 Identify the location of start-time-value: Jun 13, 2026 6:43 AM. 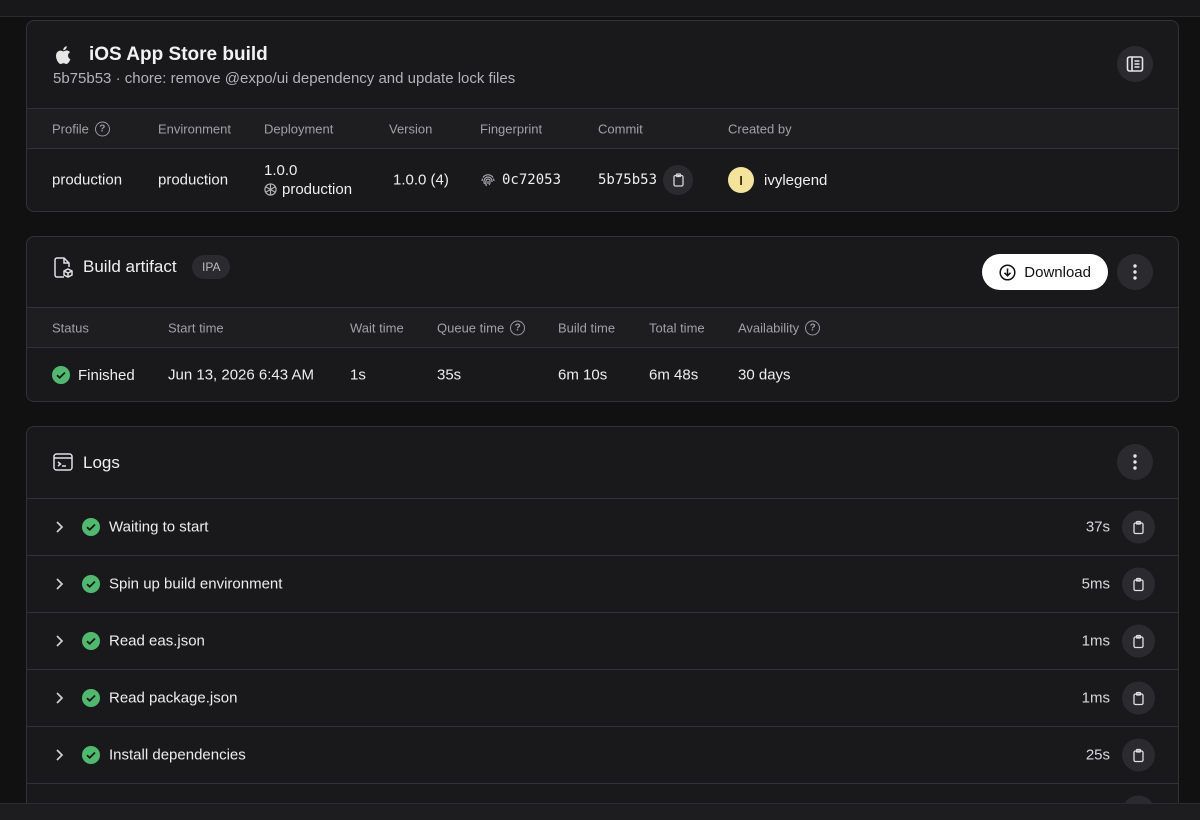
(241, 375).